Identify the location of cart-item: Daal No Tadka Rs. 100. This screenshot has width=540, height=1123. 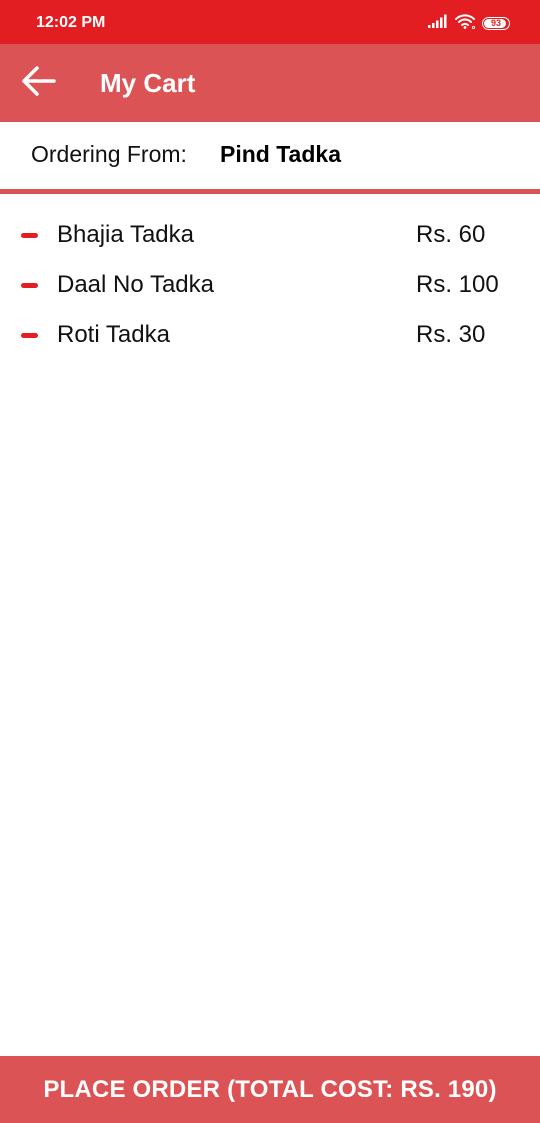
(270, 285).